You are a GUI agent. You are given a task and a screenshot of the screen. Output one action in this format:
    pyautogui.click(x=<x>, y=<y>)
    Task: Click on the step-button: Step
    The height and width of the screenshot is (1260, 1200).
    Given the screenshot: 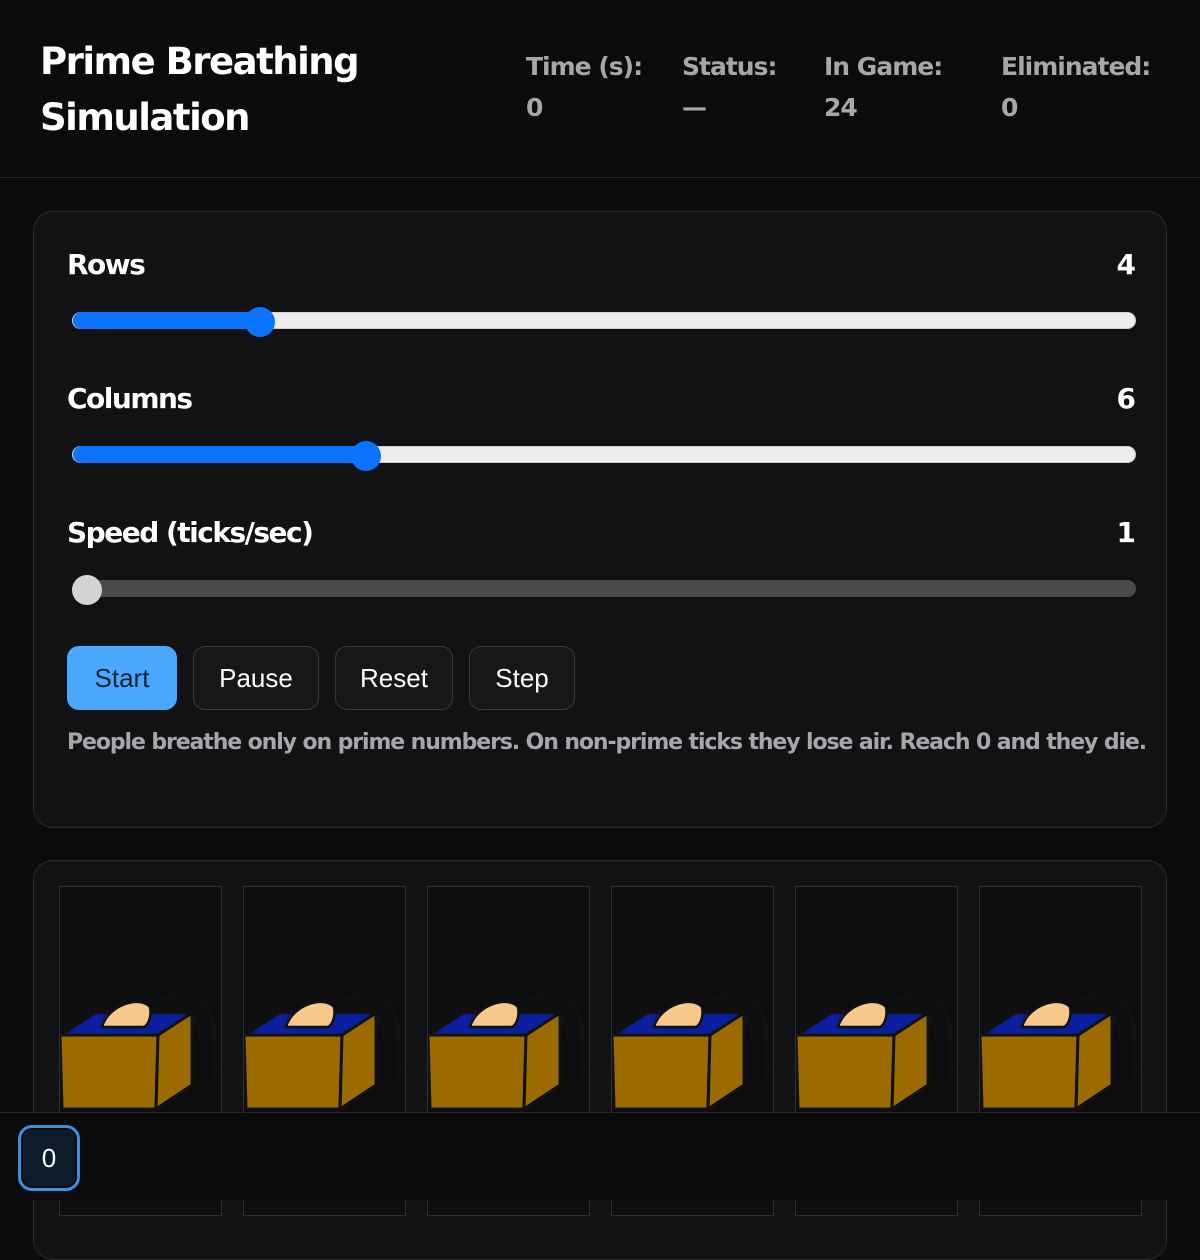 What is the action you would take?
    pyautogui.click(x=522, y=678)
    